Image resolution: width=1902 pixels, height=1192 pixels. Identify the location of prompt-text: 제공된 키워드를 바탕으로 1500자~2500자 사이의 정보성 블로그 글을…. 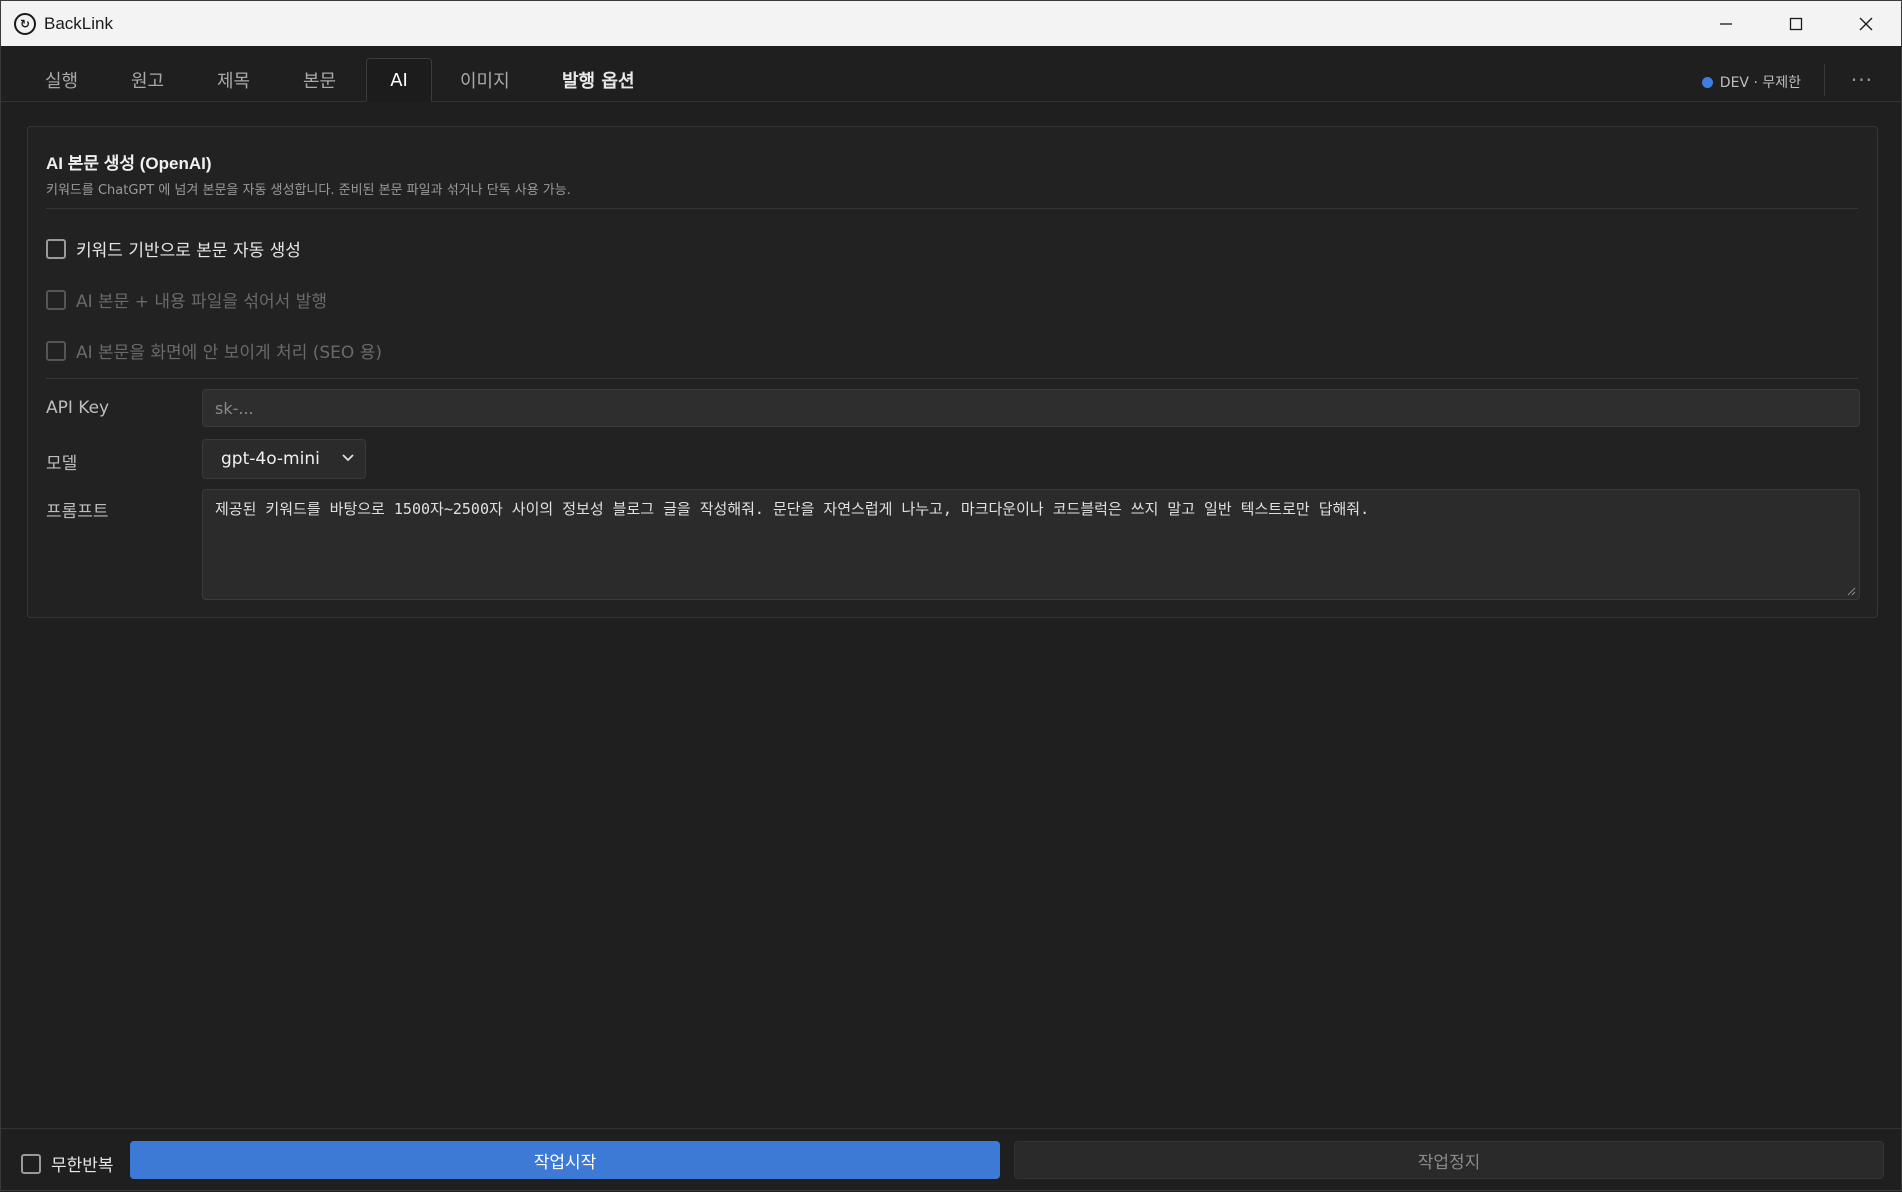
(792, 509).